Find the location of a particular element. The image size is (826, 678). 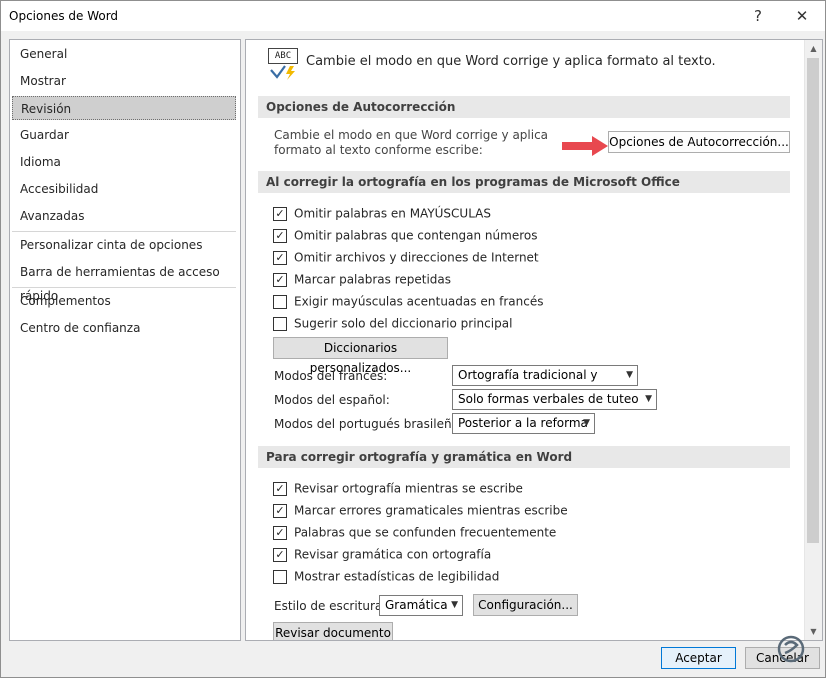

french-modes-label: Modos del francés: is located at coordinates (331, 376).